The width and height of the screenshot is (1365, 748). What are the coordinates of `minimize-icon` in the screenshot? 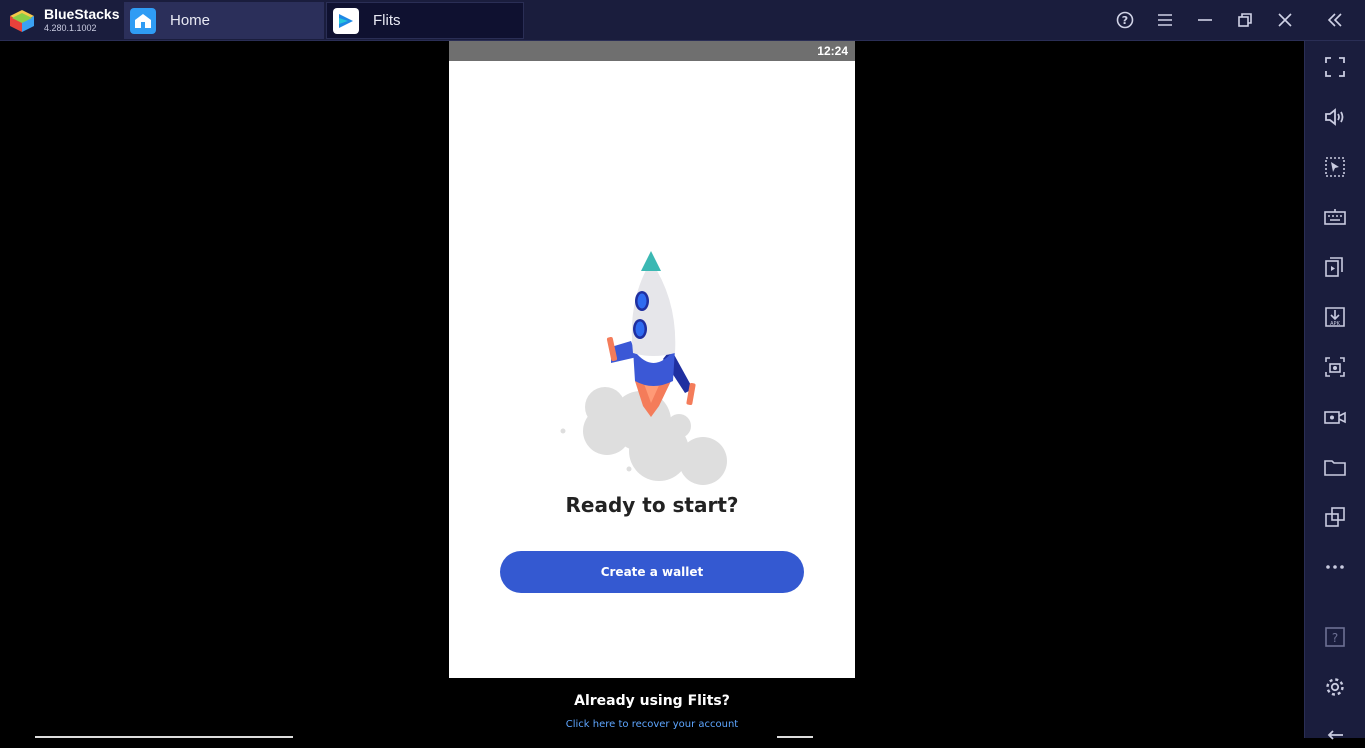 It's located at (1205, 20).